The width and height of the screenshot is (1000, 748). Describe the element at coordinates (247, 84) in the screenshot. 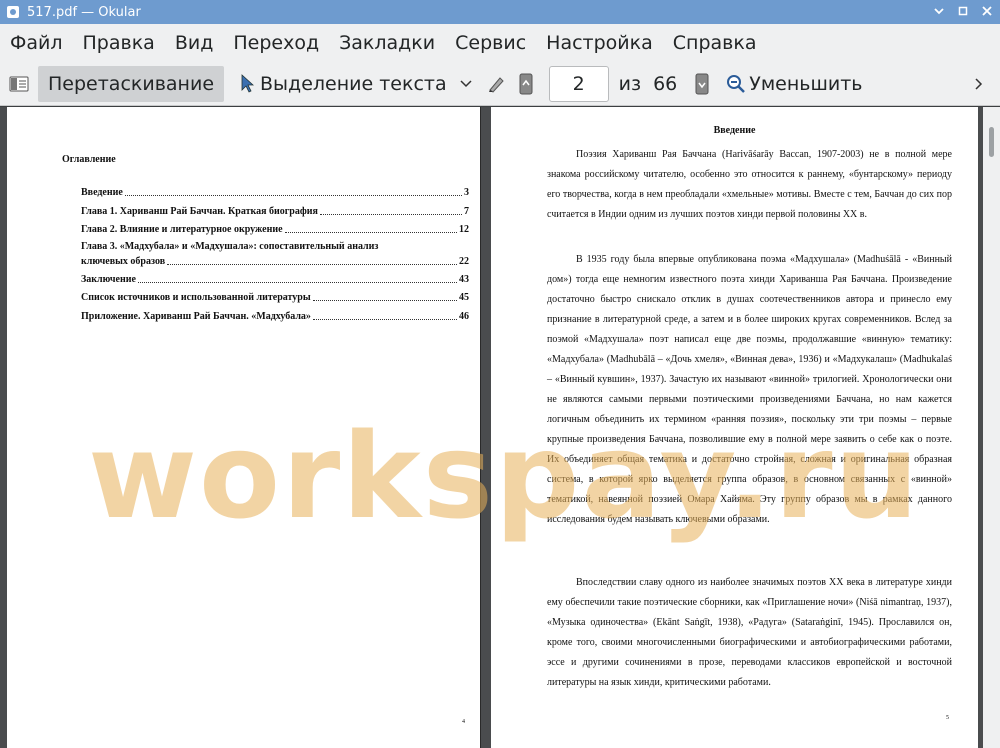

I see `cursor-arrow-icon` at that location.